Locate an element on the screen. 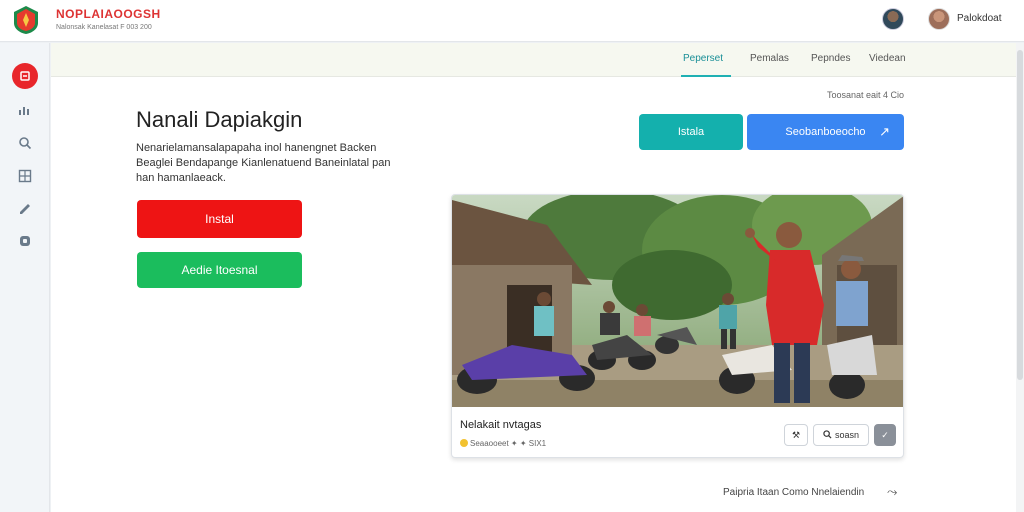  sidebar is located at coordinates (25, 277).